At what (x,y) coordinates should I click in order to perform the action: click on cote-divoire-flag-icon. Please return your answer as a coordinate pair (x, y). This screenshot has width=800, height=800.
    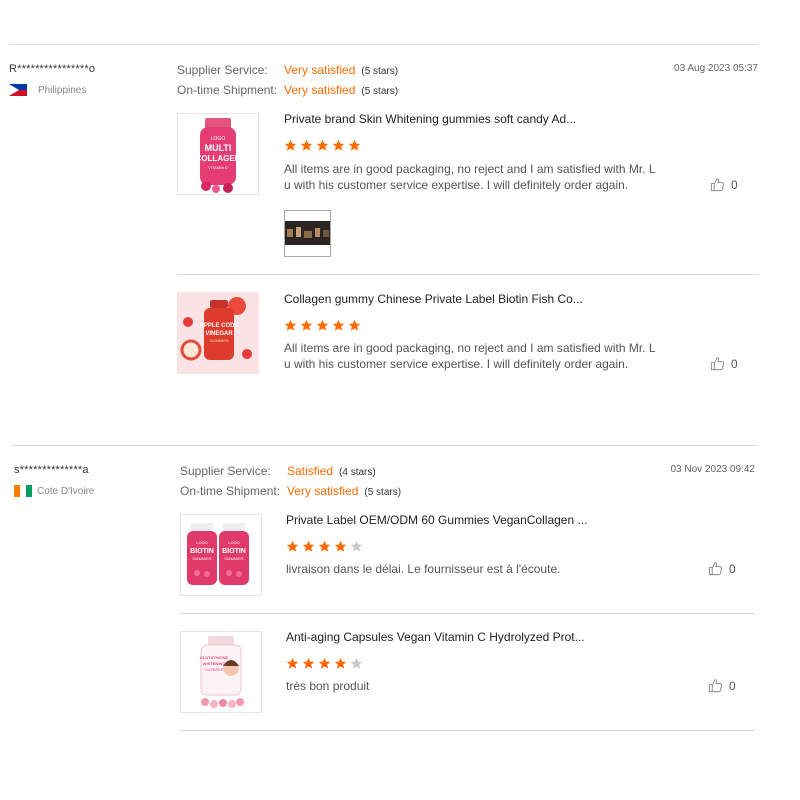
    Looking at the image, I should click on (23, 491).